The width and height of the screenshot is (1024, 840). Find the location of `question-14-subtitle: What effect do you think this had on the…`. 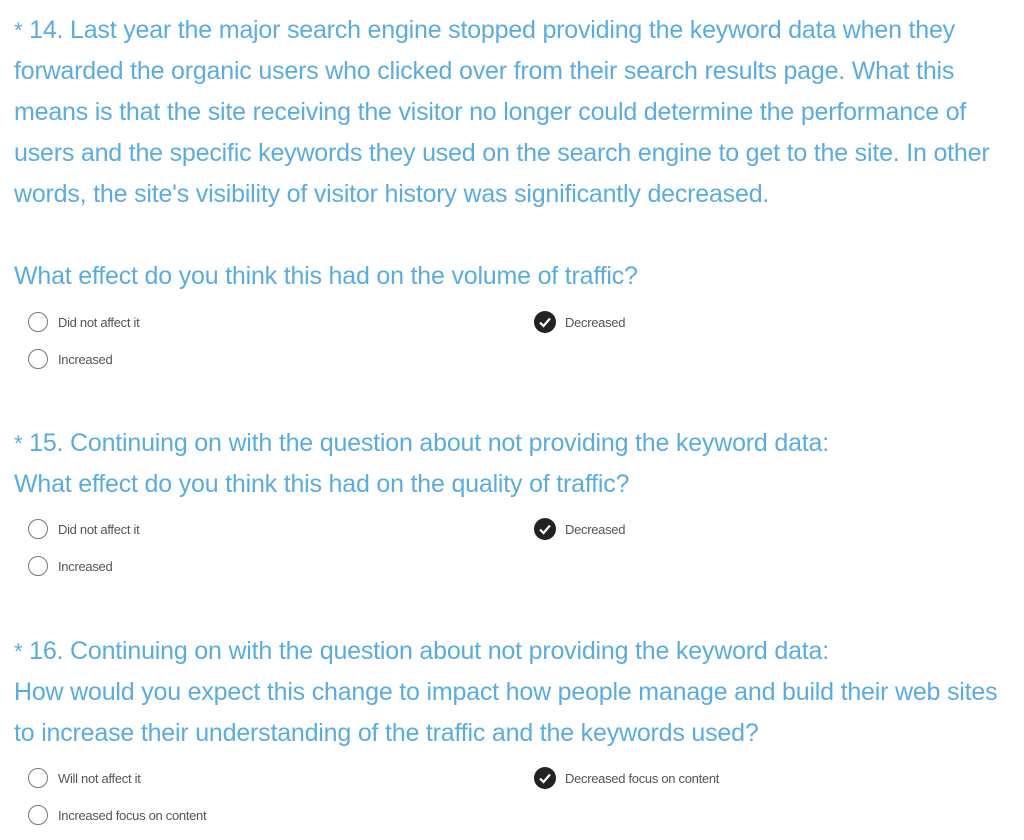

question-14-subtitle: What effect do you think this had on the… is located at coordinates (326, 276).